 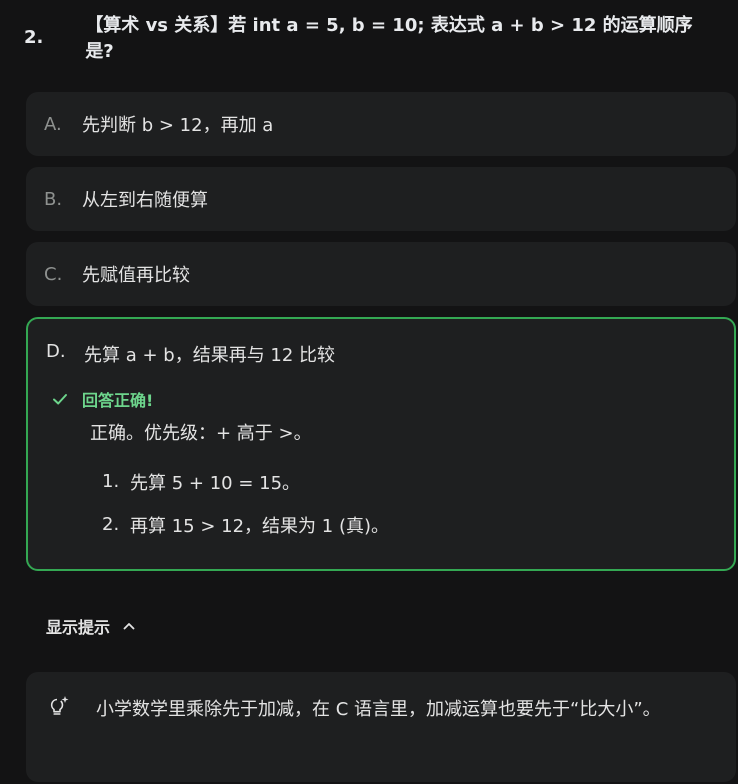 What do you see at coordinates (53, 199) in the screenshot?
I see `option-letter: B.` at bounding box center [53, 199].